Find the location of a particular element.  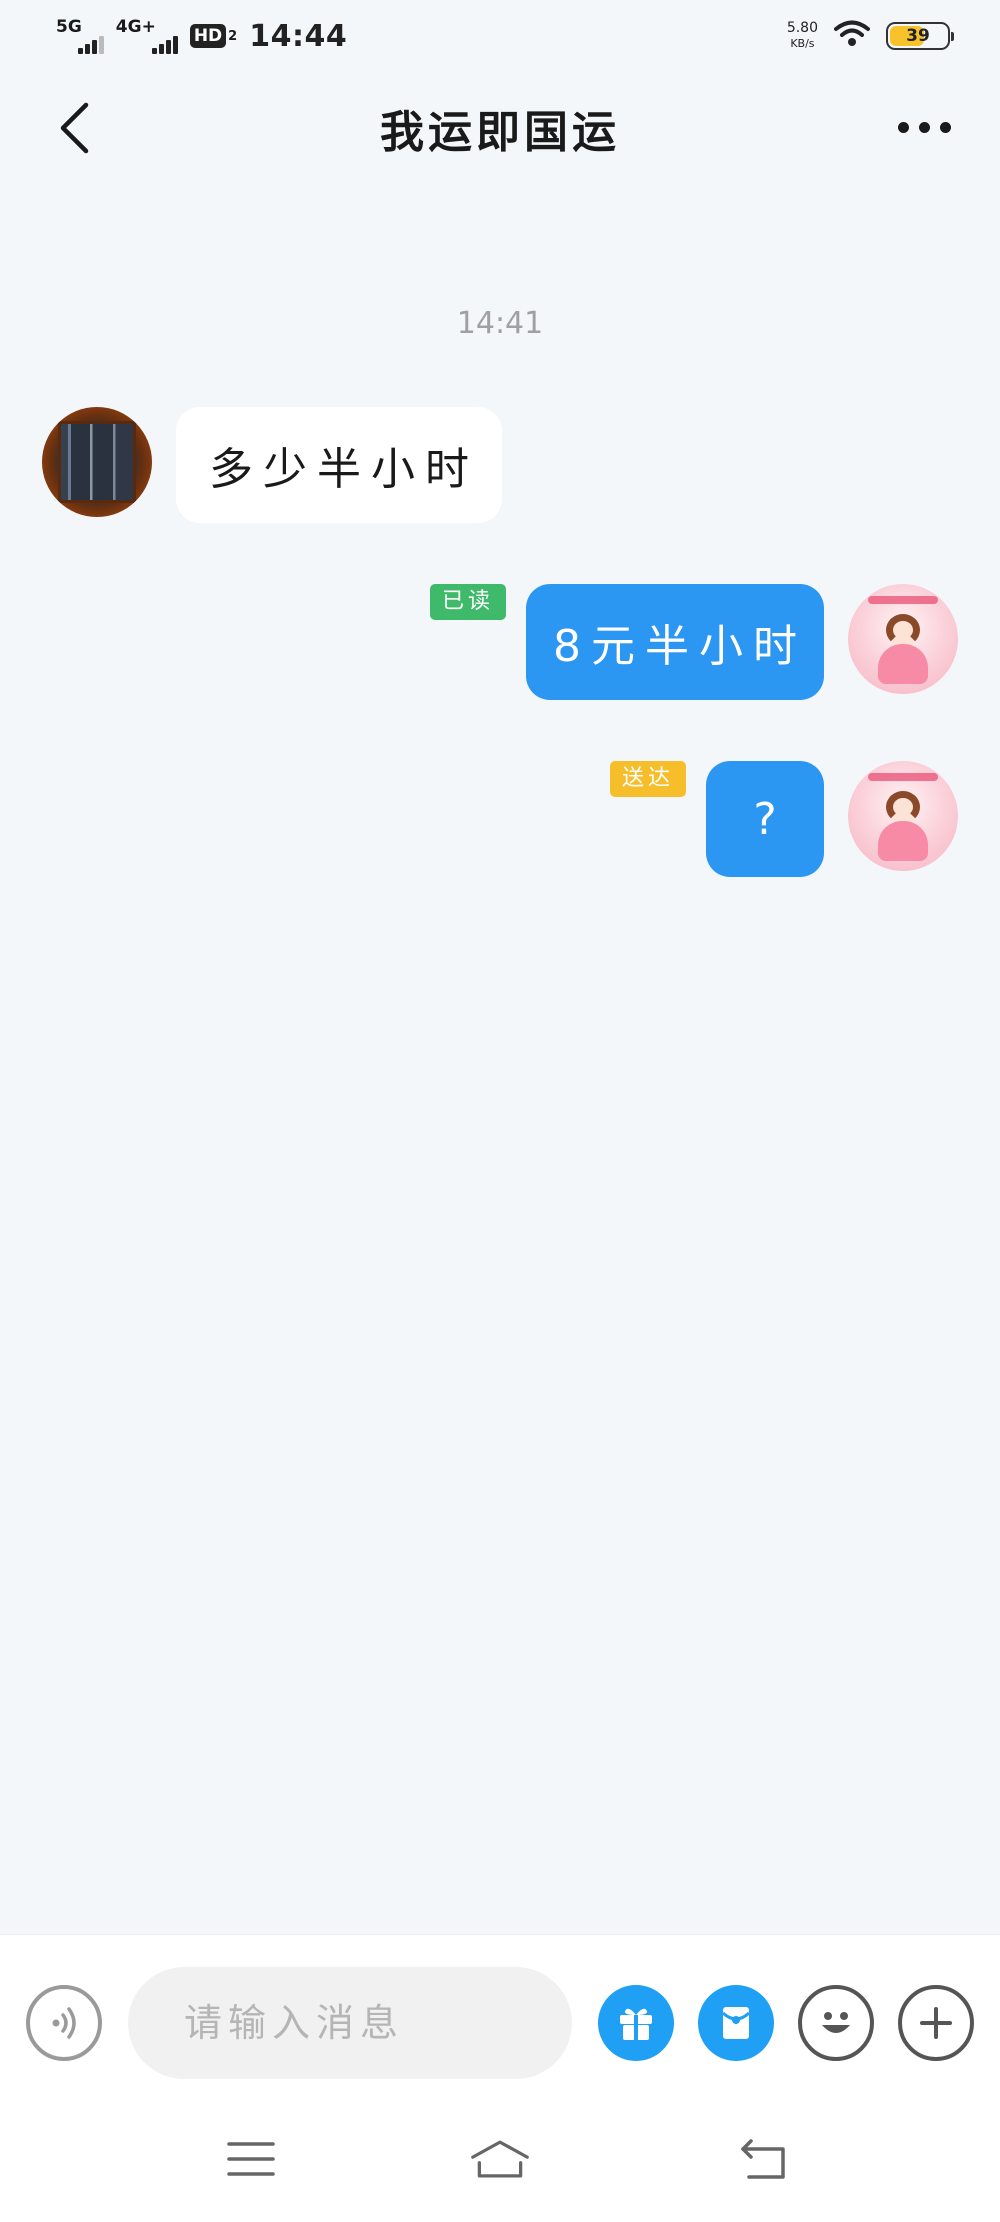

menu-icon is located at coordinates (251, 2159).